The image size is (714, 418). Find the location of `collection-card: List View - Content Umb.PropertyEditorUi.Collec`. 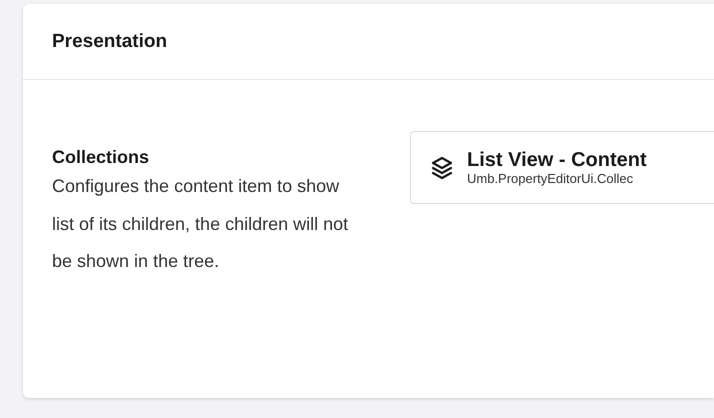

collection-card: List View - Content Umb.PropertyEditorUi.Collec is located at coordinates (562, 167).